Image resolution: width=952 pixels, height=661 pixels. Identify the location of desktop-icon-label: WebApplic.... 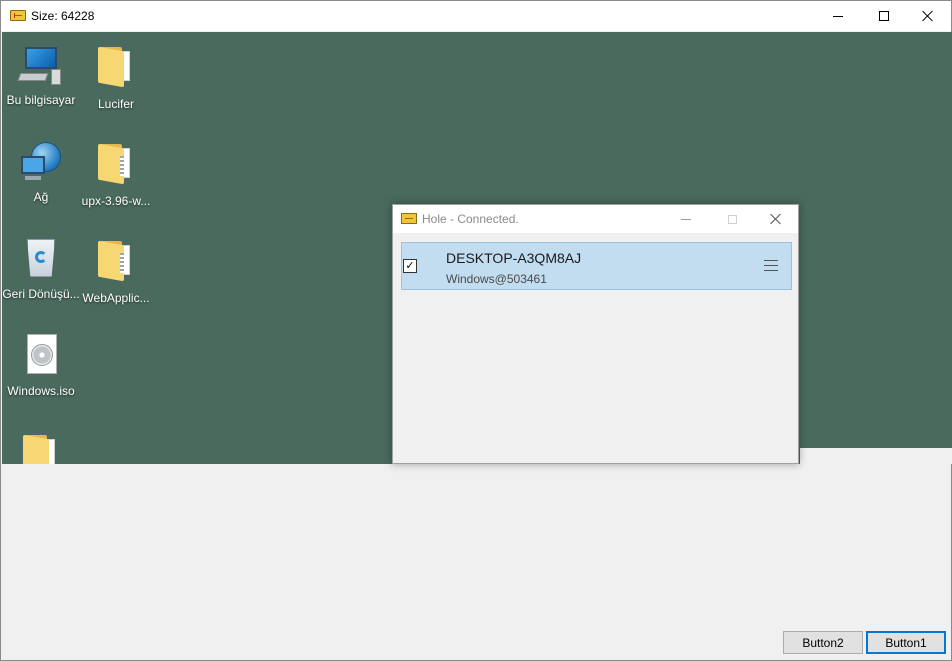
(116, 298).